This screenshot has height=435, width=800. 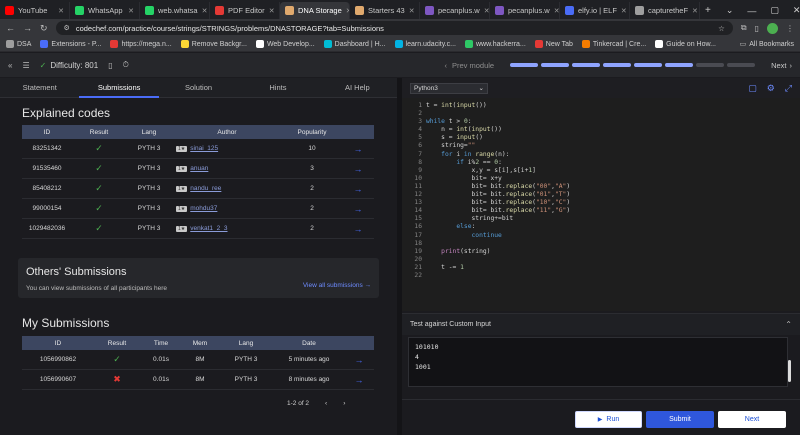 I want to click on prev-page-icon: ‹, so click(x=326, y=403).